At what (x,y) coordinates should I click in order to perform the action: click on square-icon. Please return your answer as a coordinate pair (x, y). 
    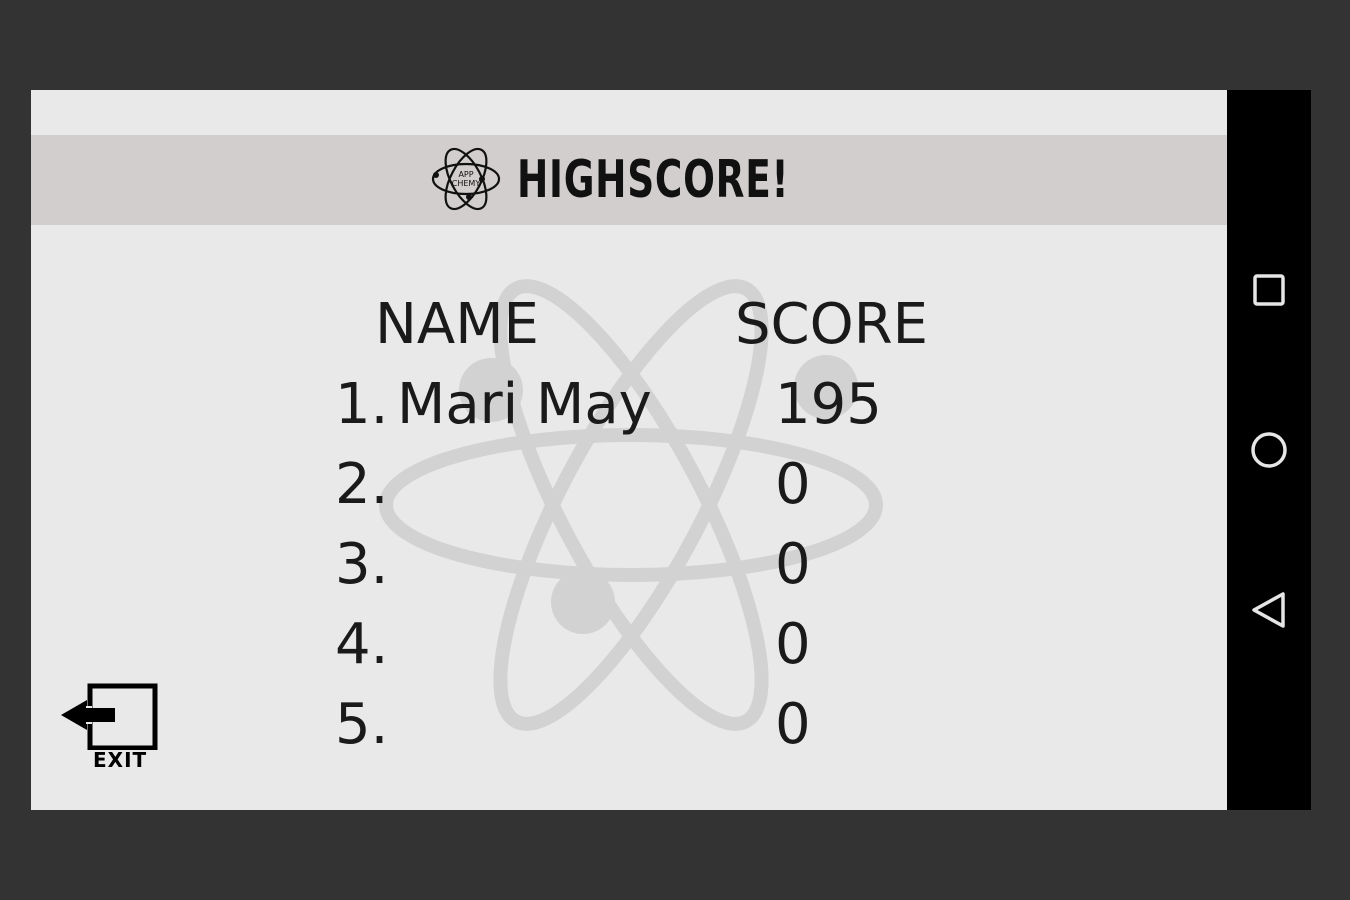
    Looking at the image, I should click on (1269, 290).